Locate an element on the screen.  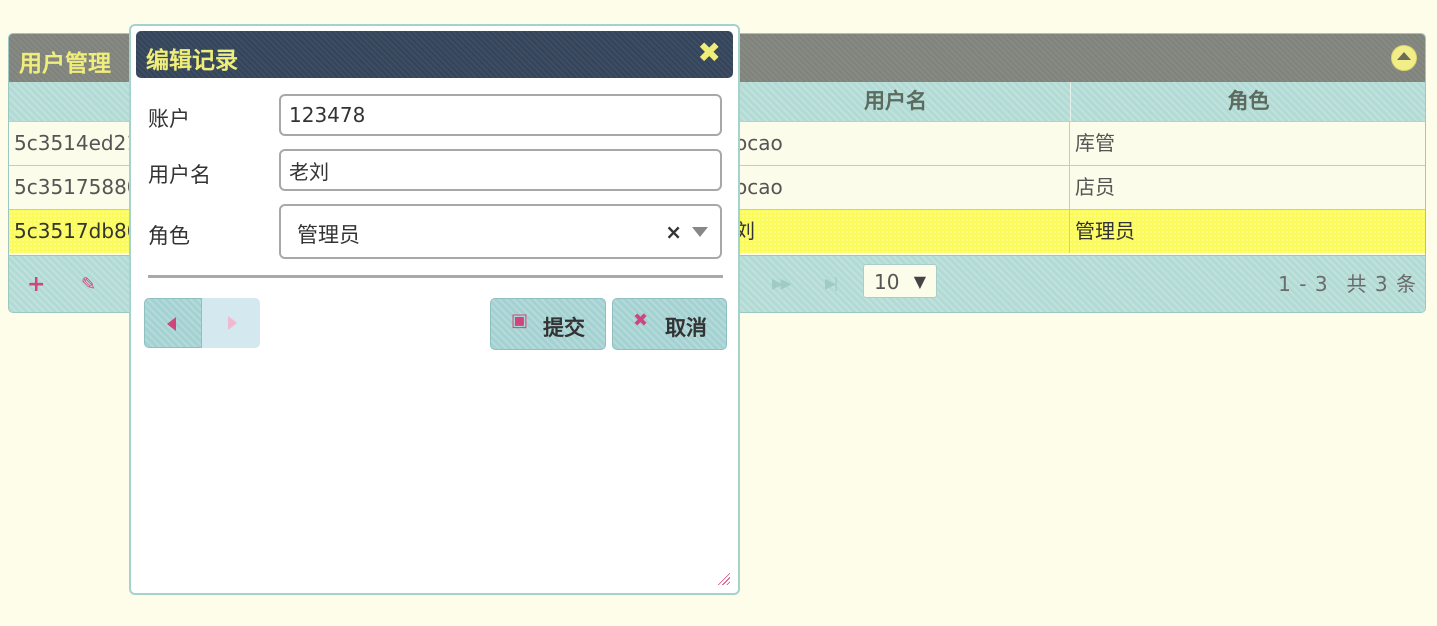
column-header-role: 角色 is located at coordinates (1247, 101).